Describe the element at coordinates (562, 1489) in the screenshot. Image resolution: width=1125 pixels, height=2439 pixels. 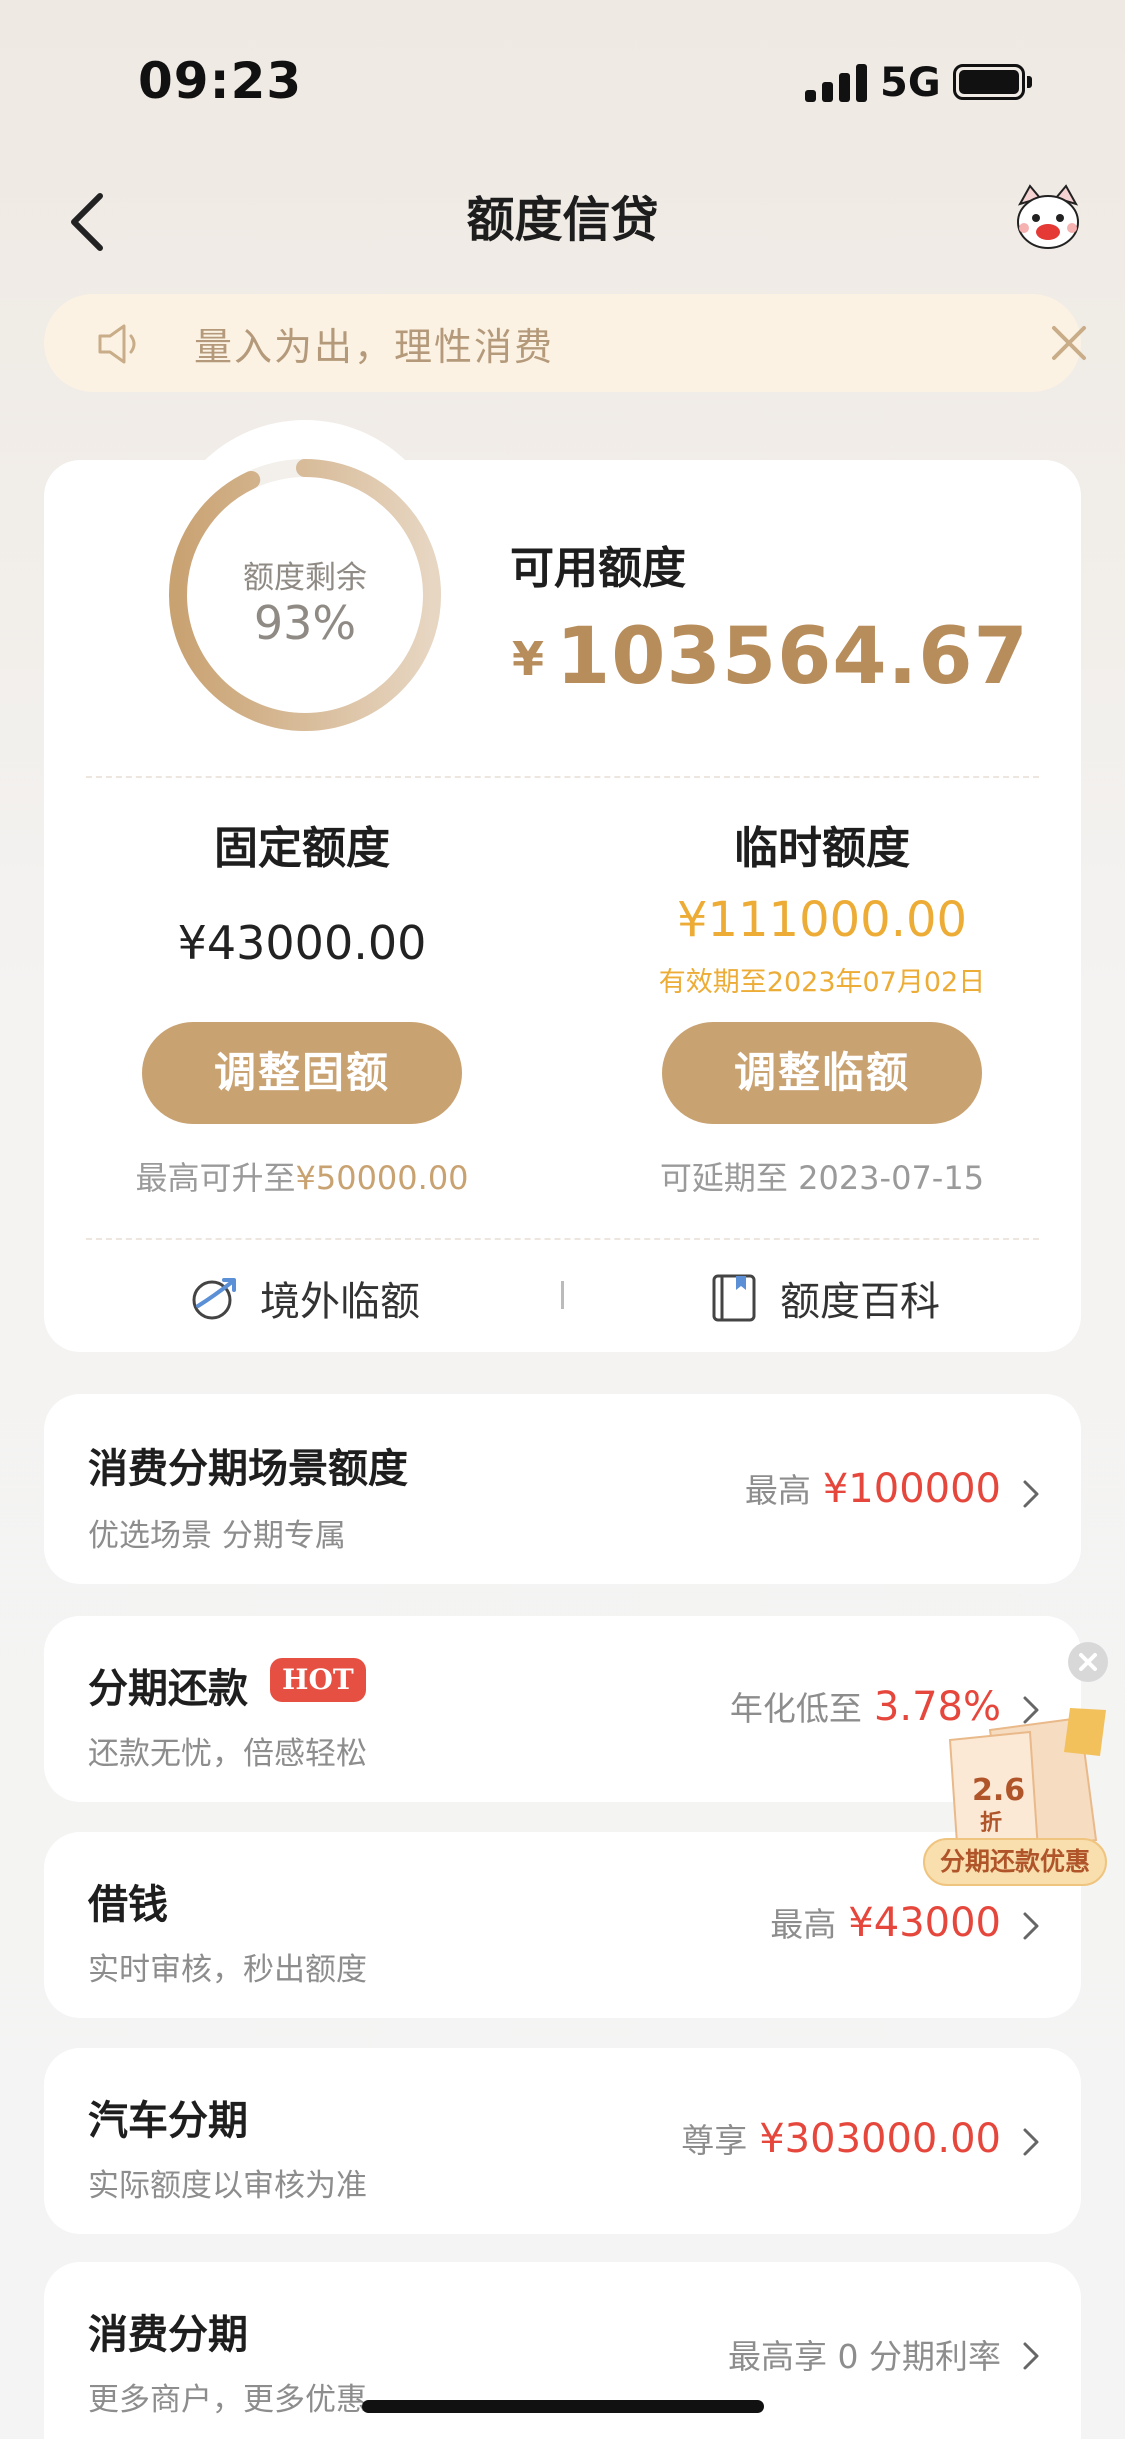
I see `list-item-scene-credit: 消费分期场景额度 优选场景 分期专属 最高 ¥100000` at that location.